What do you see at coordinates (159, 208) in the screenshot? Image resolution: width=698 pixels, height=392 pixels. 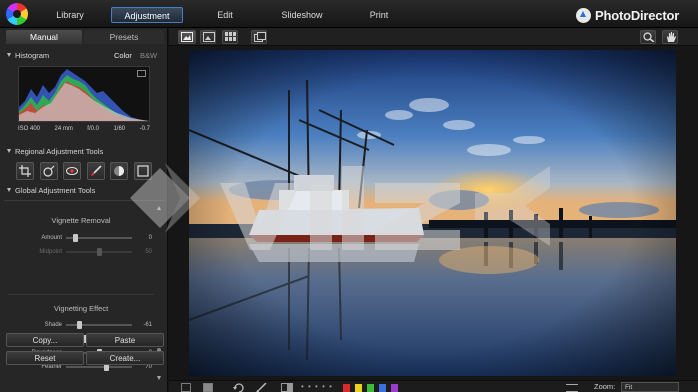 I see `scroll-up-arrow-icon` at bounding box center [159, 208].